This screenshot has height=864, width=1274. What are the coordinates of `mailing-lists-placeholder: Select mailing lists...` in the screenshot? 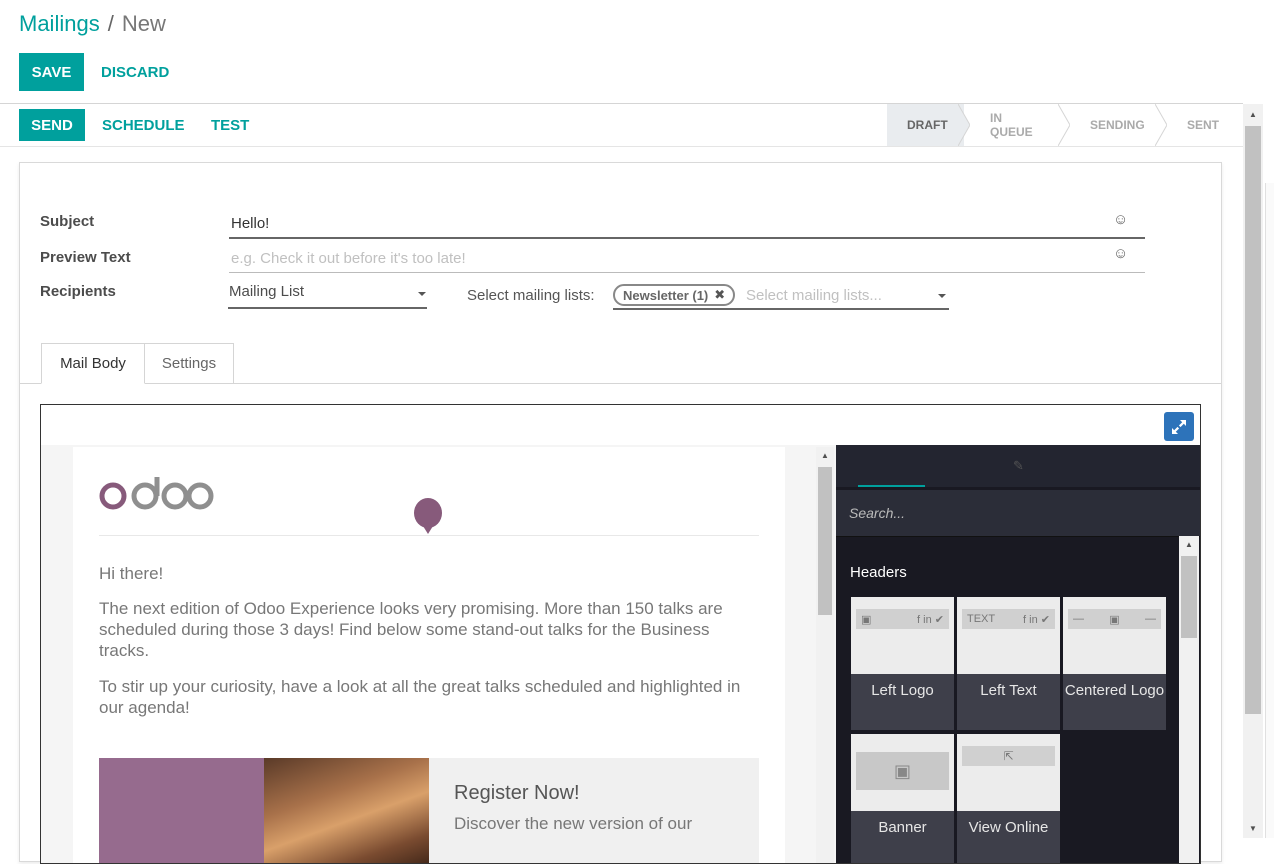 It's located at (814, 295).